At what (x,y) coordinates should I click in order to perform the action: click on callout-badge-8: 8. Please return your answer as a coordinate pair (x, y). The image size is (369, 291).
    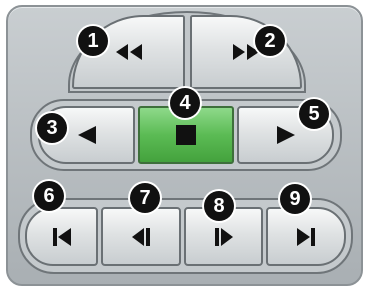
    Looking at the image, I should click on (219, 206).